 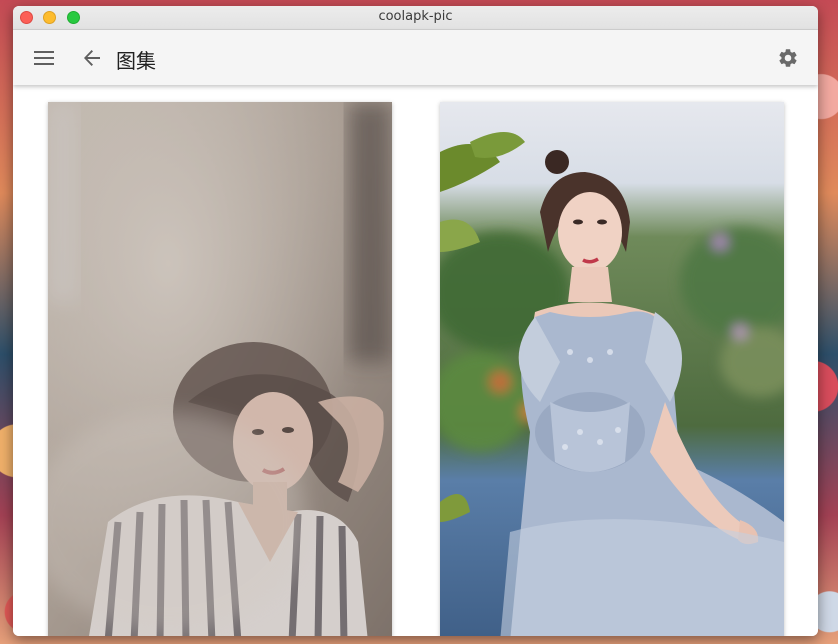 I want to click on window-title: coolapk-pic, so click(x=415, y=16).